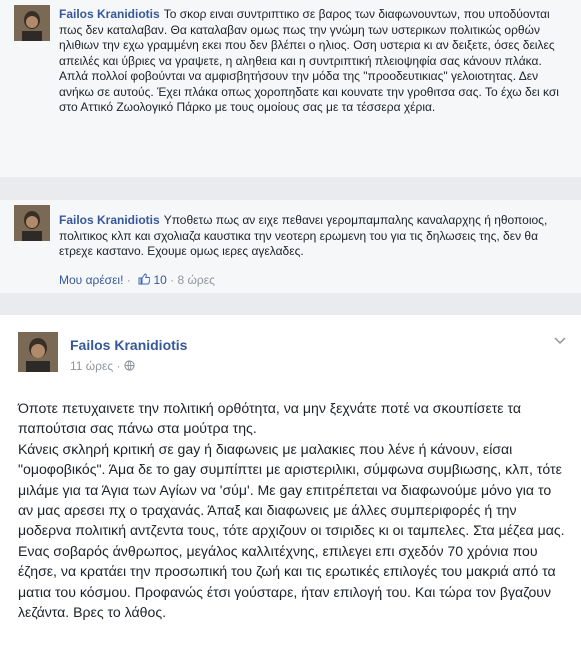 This screenshot has height=660, width=581. I want to click on thumbs-up-icon, so click(145, 280).